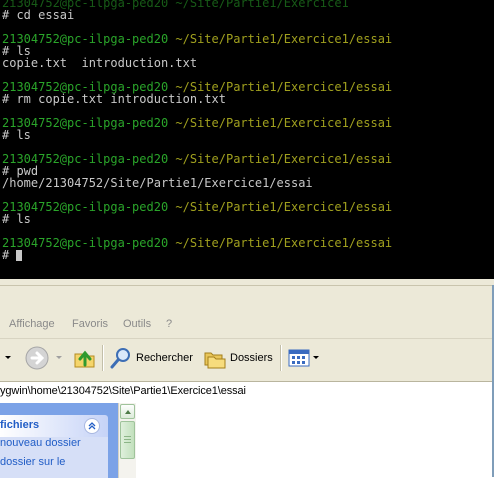  I want to click on folders-button: Dossiers, so click(238, 358).